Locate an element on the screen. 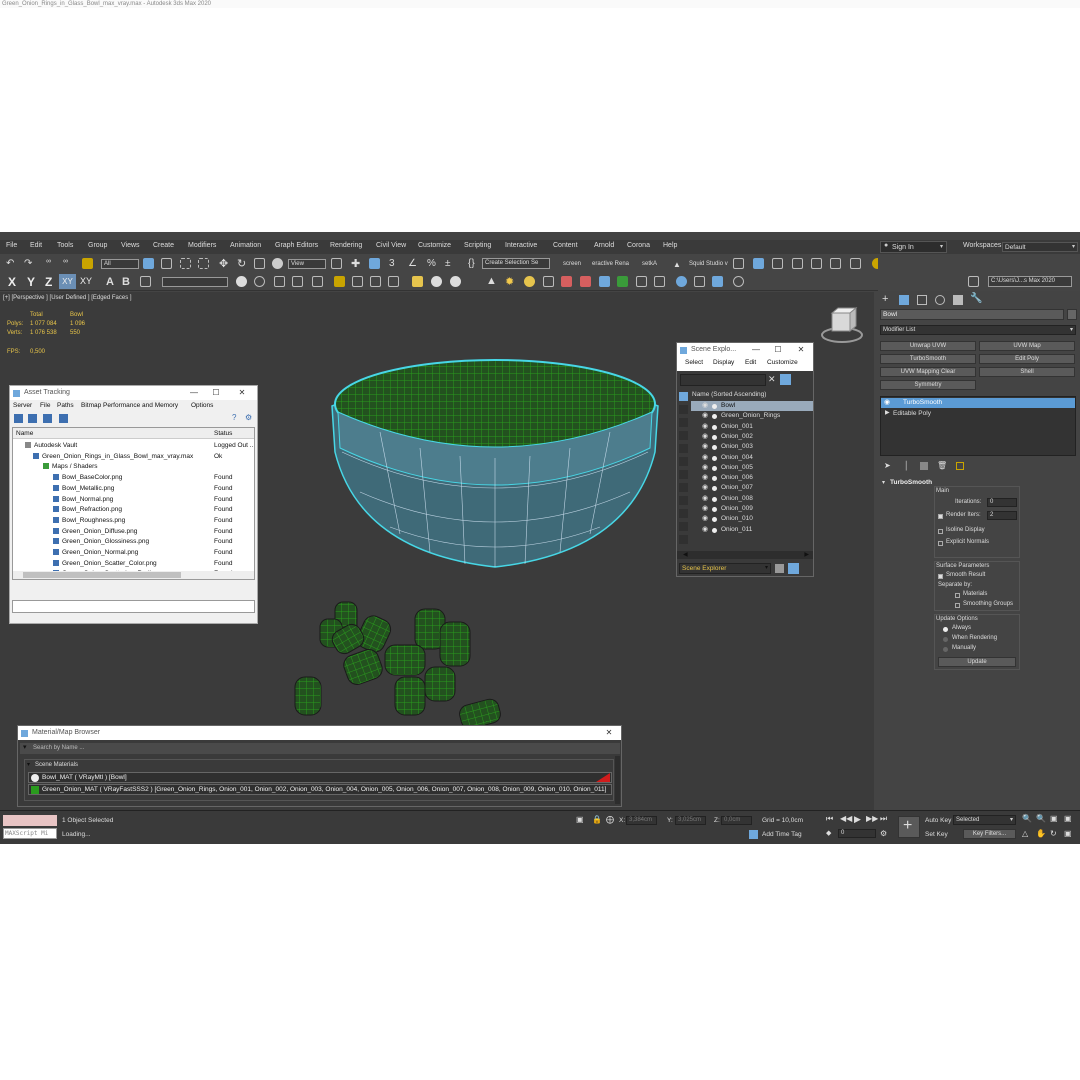 The height and width of the screenshot is (1080, 1080). iterations-spinner: 0 is located at coordinates (1002, 502).